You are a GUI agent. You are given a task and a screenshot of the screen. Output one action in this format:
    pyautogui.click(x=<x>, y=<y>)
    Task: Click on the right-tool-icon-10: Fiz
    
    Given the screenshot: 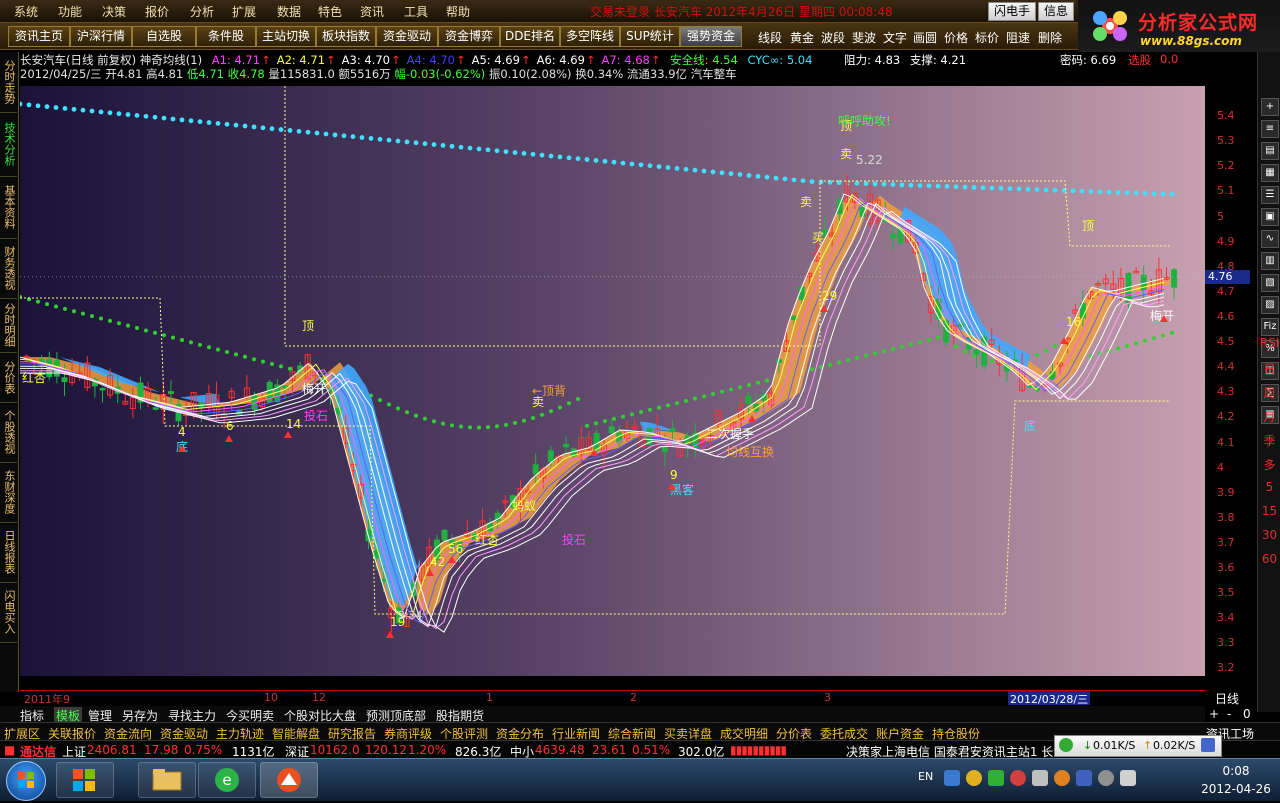 What is the action you would take?
    pyautogui.click(x=1270, y=327)
    